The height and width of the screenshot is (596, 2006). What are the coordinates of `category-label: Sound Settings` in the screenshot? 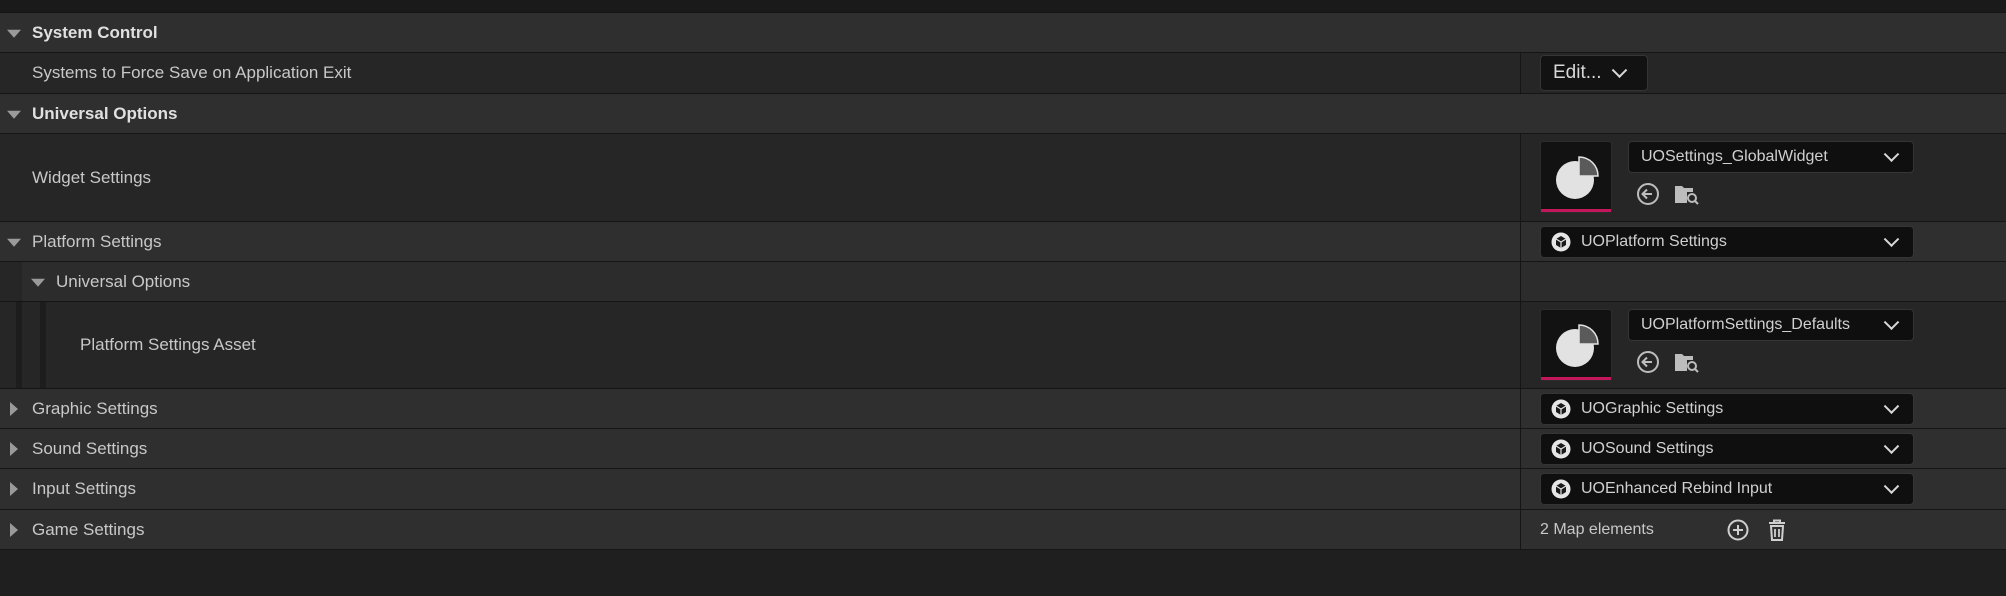 It's located at (90, 448).